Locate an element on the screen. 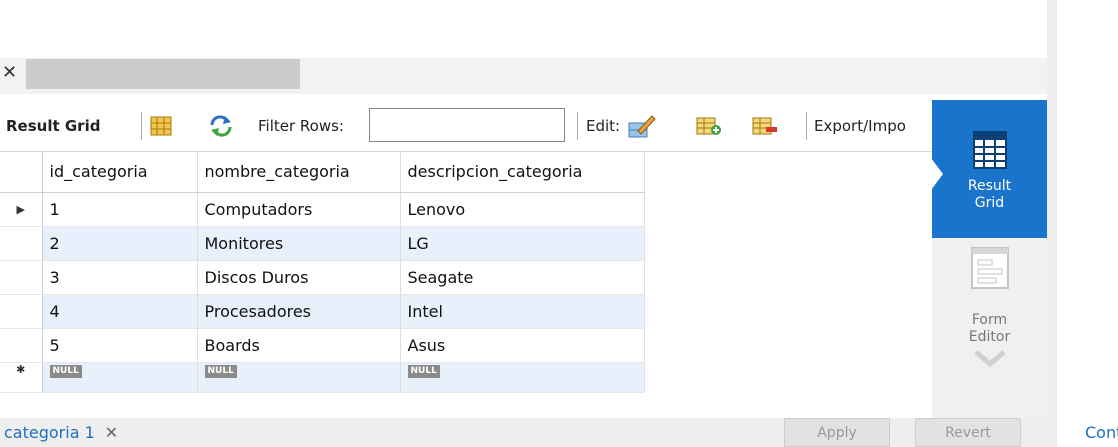  cell-nombre-null: NULL is located at coordinates (299, 377).